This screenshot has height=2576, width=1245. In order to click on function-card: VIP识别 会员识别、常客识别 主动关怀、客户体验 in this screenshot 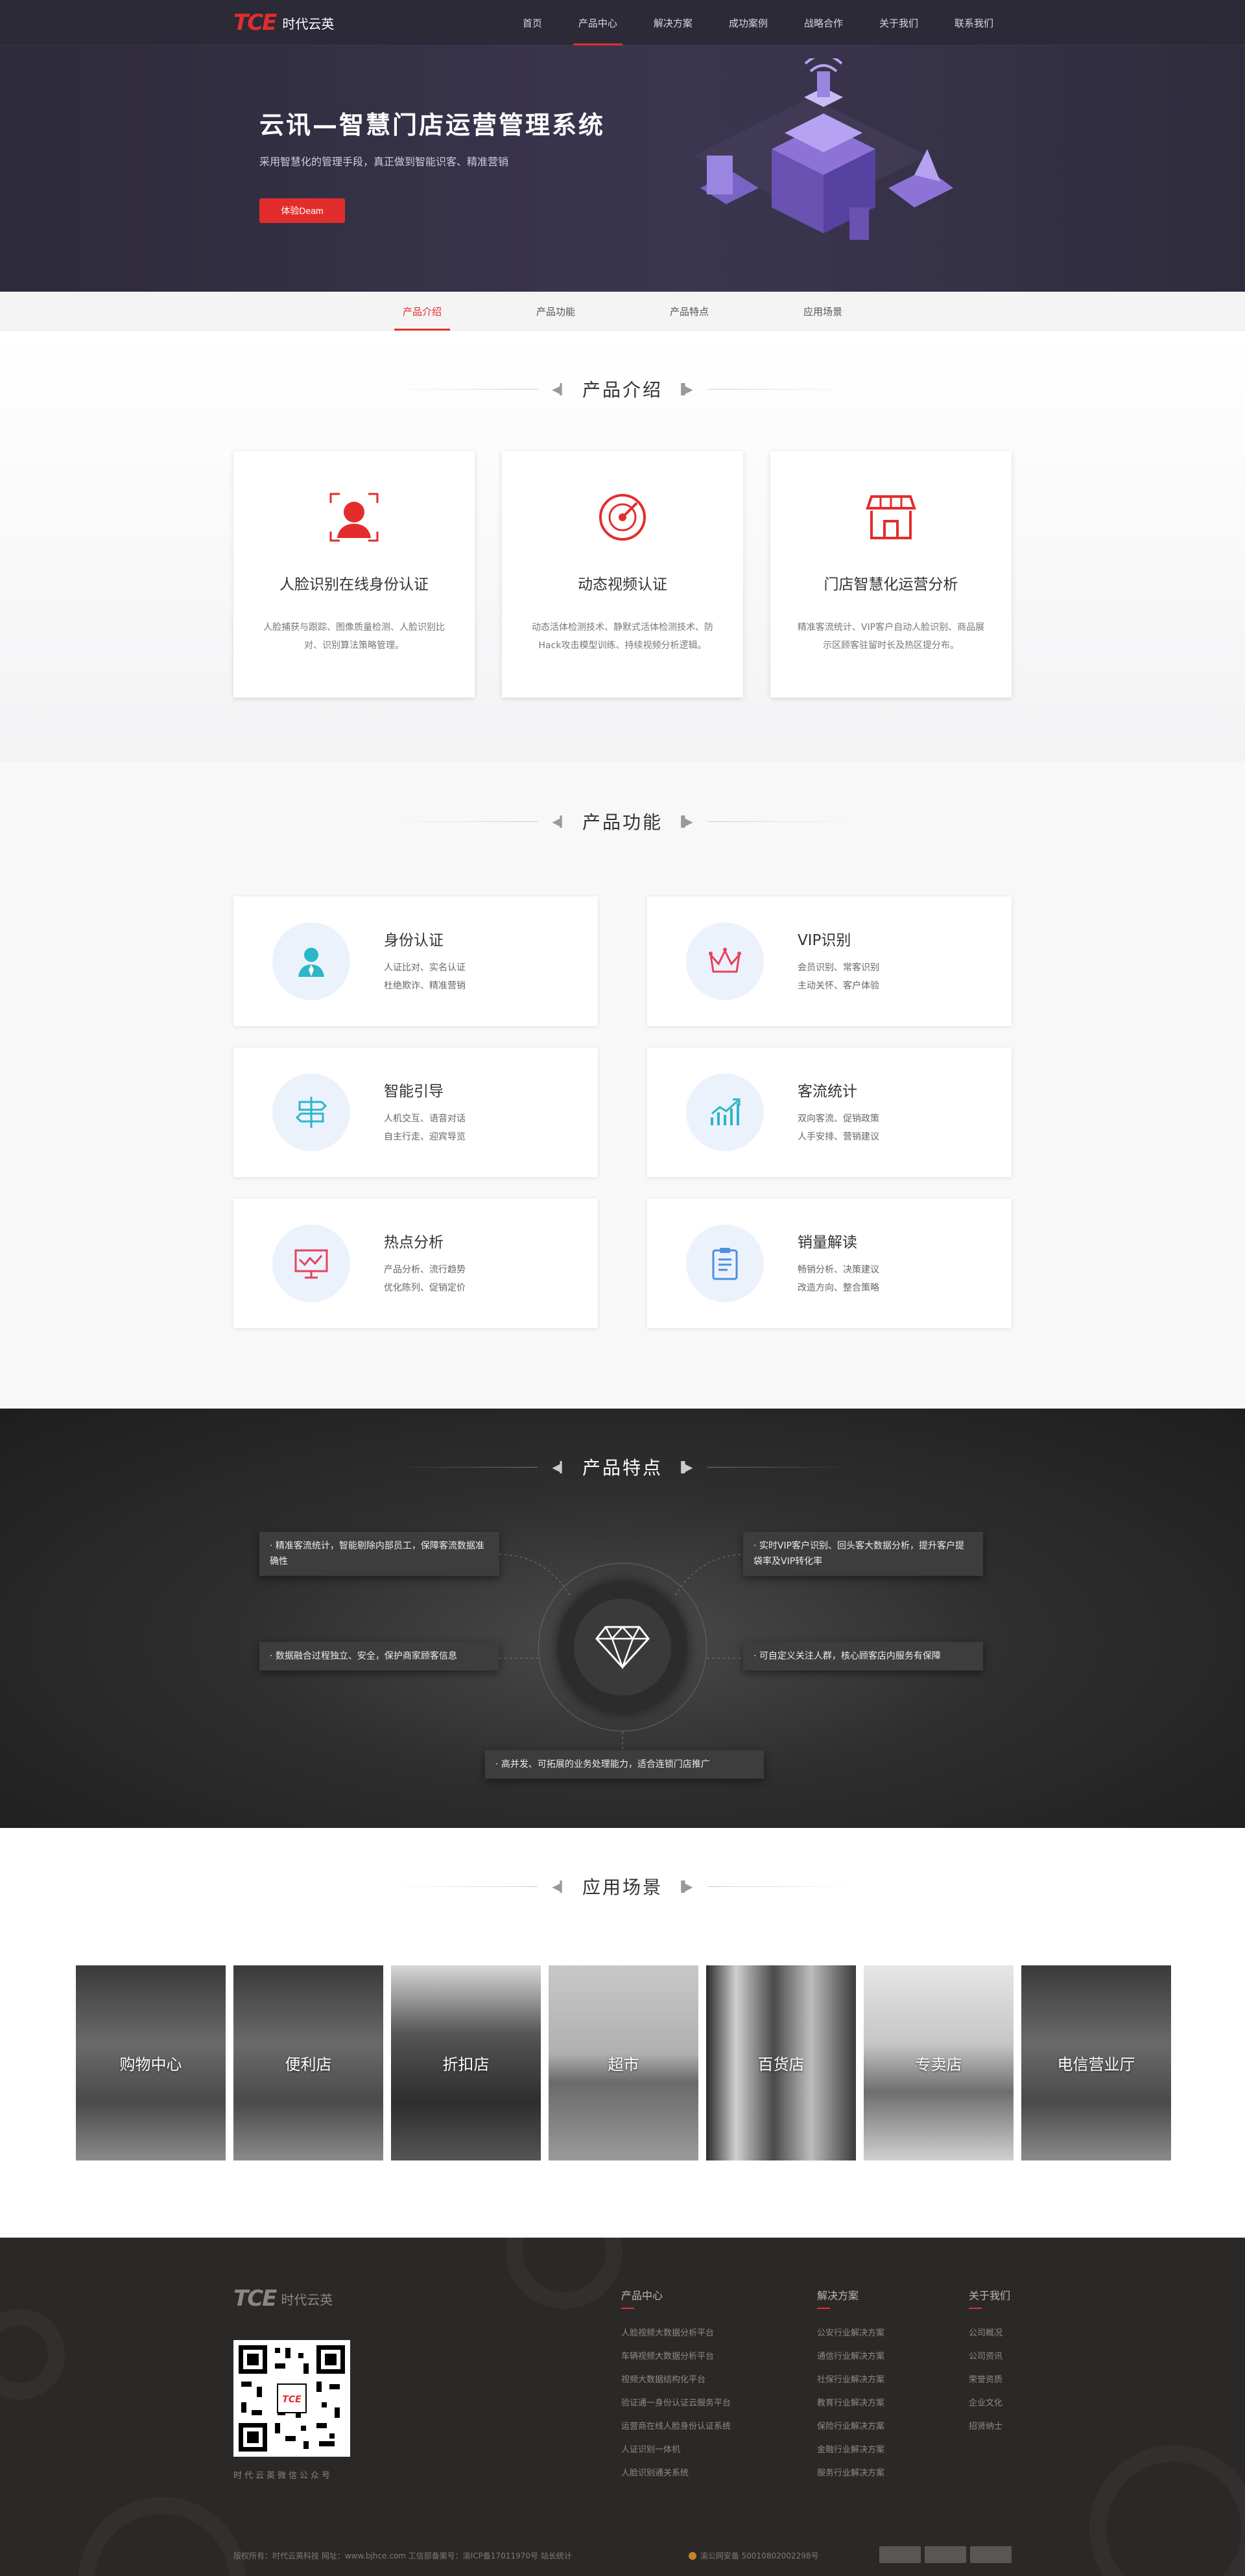, I will do `click(830, 961)`.